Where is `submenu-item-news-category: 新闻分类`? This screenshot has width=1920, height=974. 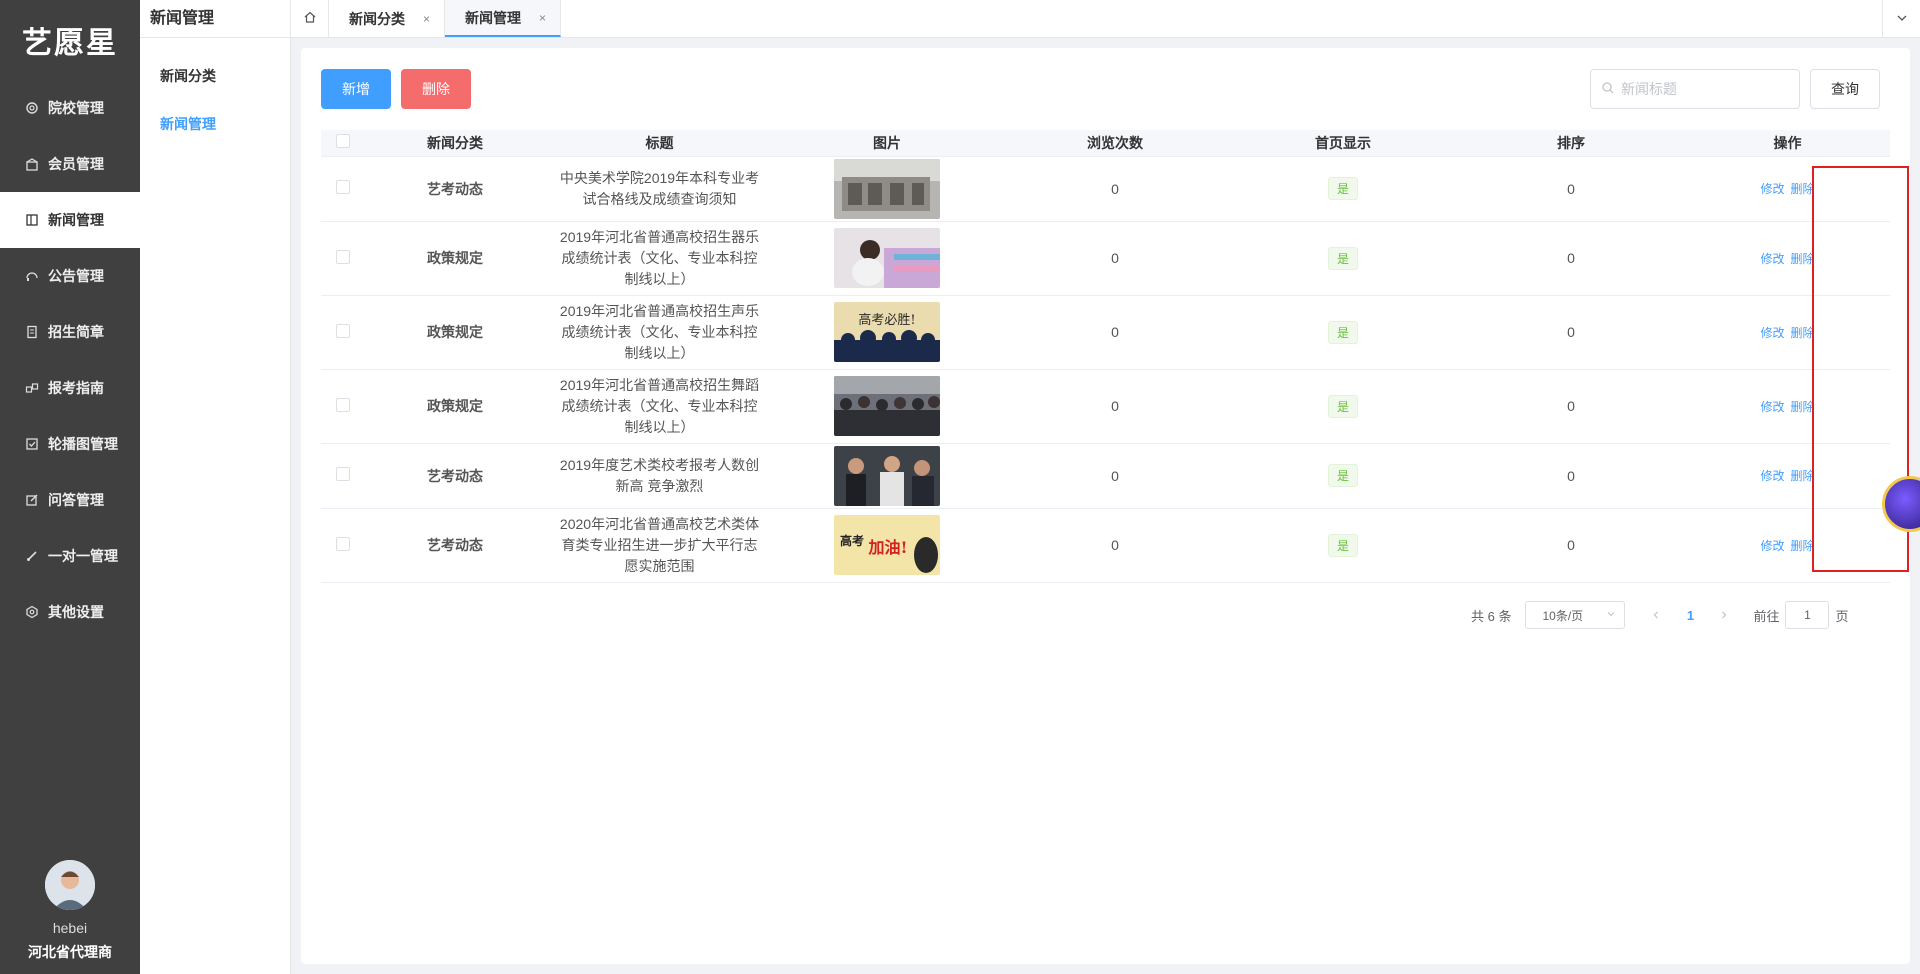 submenu-item-news-category: 新闻分类 is located at coordinates (215, 76).